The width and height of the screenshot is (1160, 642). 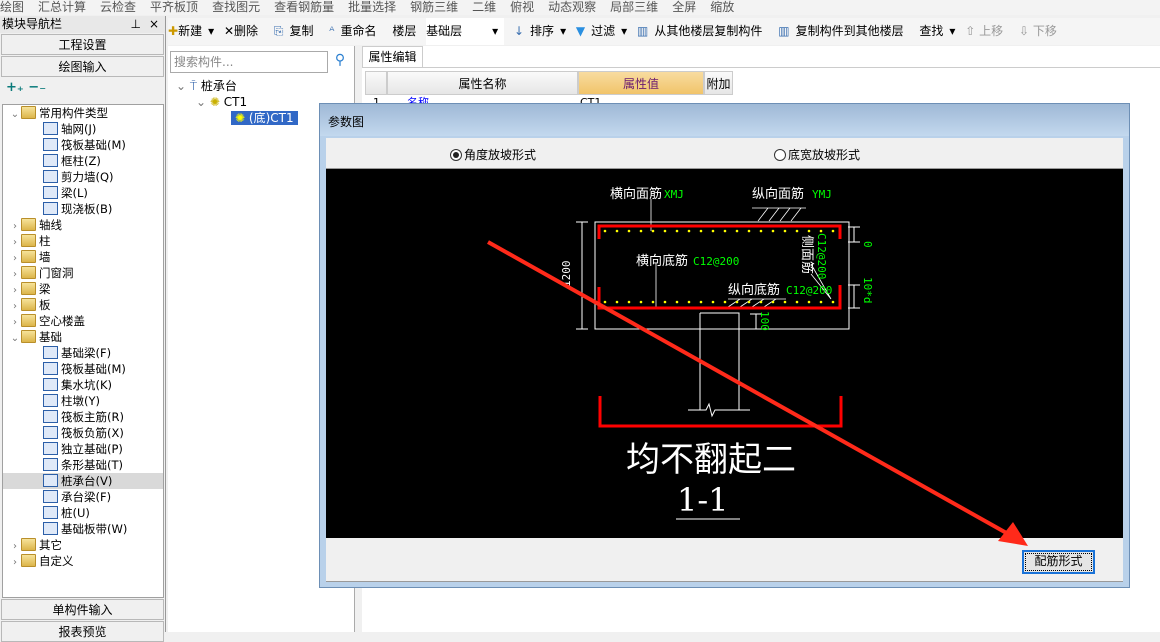 I want to click on toolbar-item: 绘图, so click(x=12, y=7).